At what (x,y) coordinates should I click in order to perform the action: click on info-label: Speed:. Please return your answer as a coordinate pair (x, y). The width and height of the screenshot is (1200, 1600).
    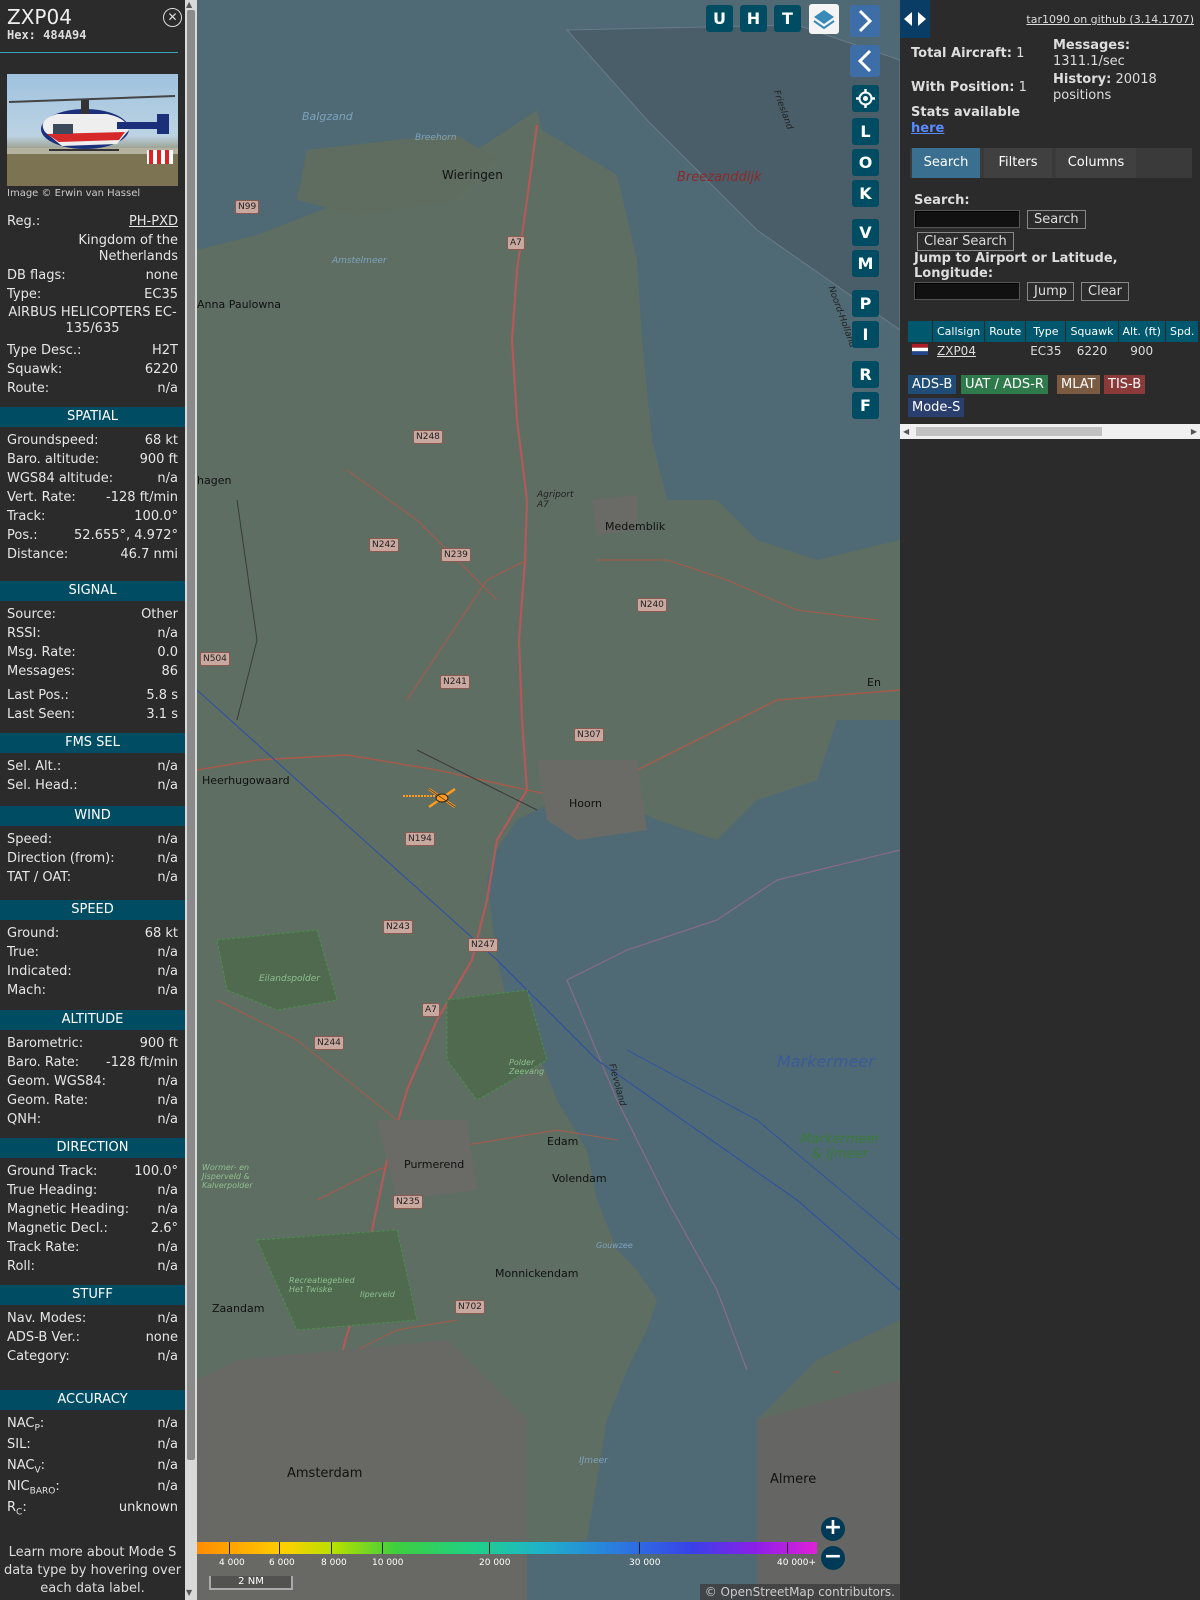
    Looking at the image, I should click on (29, 840).